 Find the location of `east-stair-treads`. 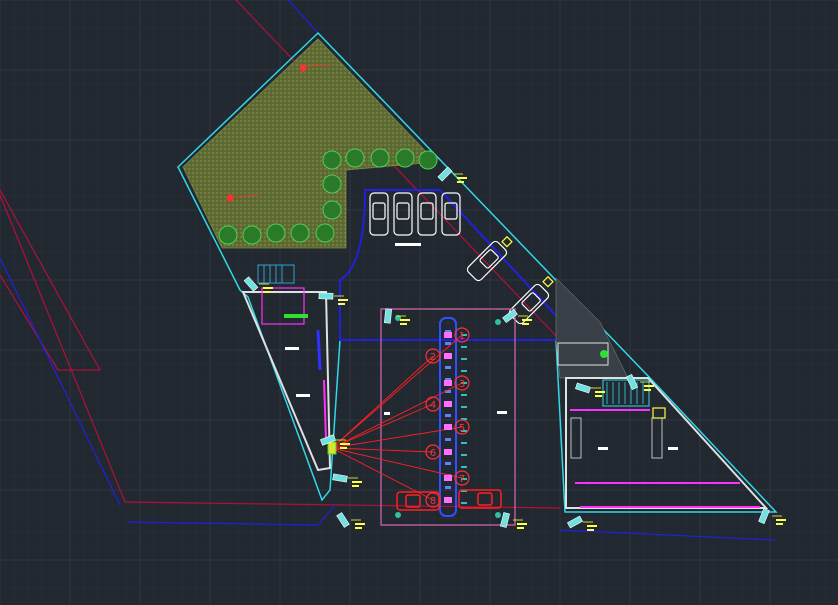

east-stair-treads is located at coordinates (625, 393).